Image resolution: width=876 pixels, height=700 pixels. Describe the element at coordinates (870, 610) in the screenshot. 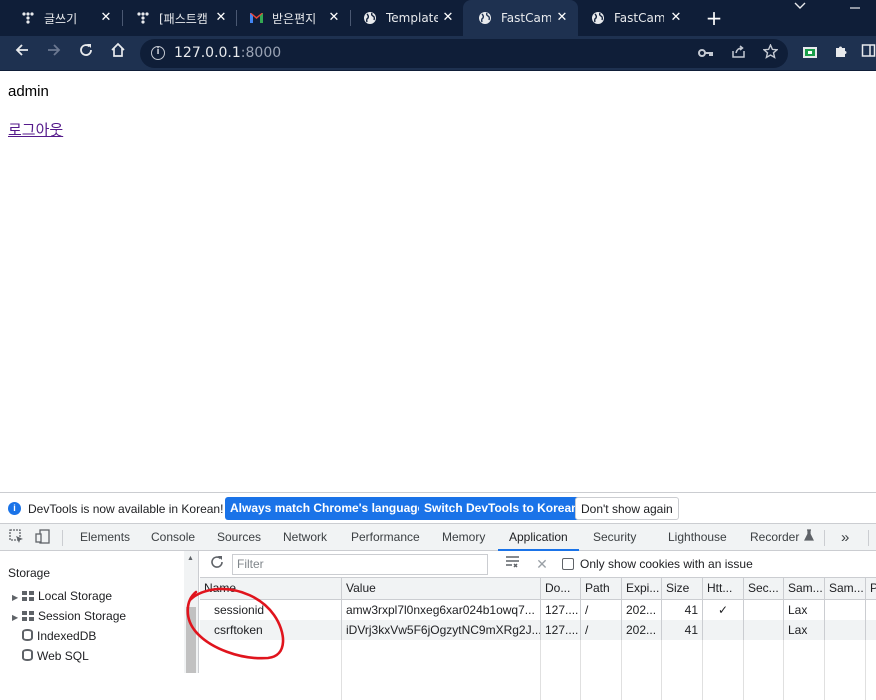

I see `cookie-priority` at that location.